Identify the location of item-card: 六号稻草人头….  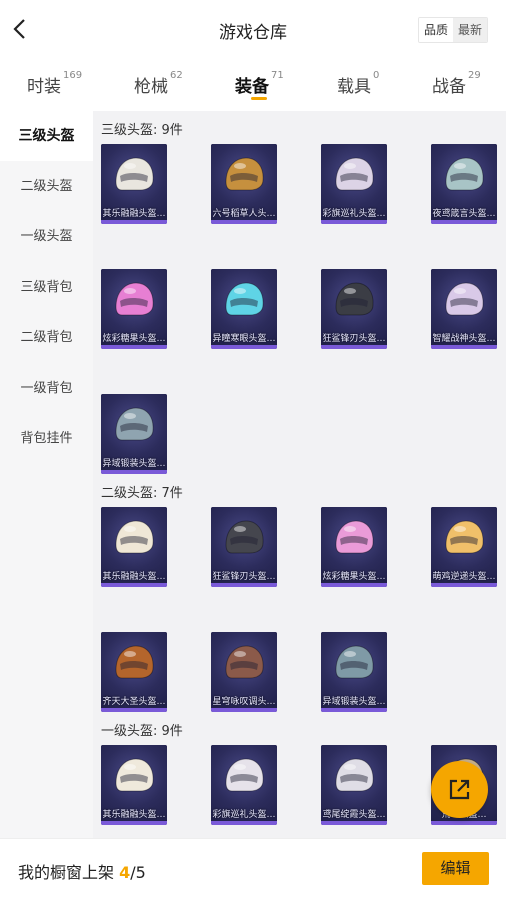
(244, 184).